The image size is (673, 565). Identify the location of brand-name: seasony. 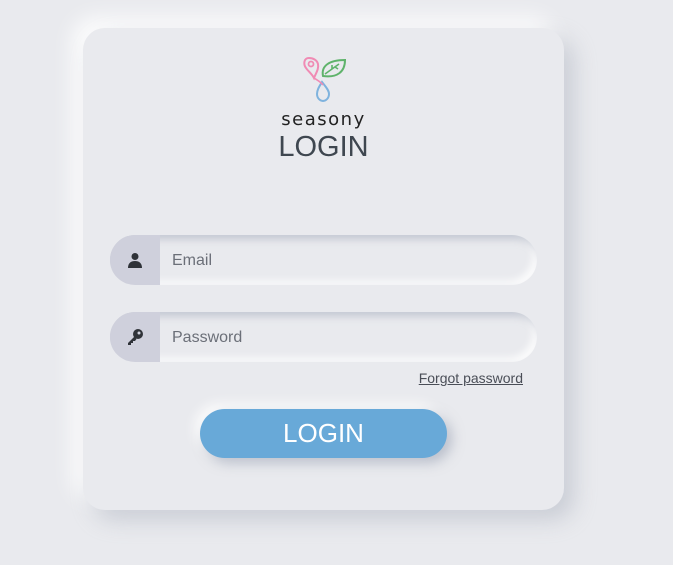
(323, 119).